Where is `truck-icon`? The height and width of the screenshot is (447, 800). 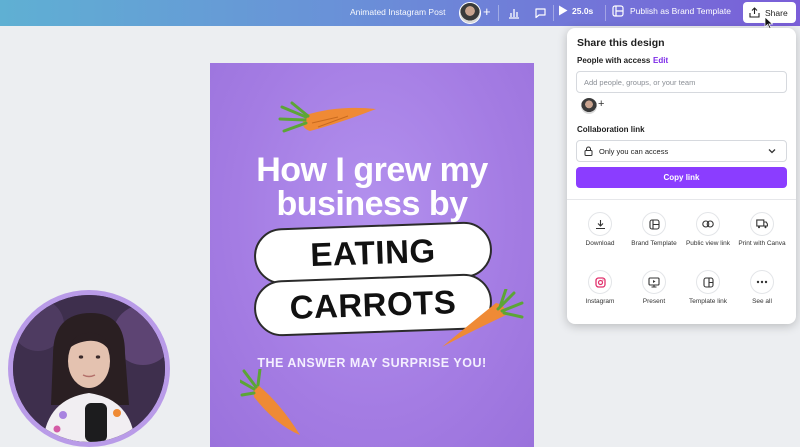 truck-icon is located at coordinates (762, 224).